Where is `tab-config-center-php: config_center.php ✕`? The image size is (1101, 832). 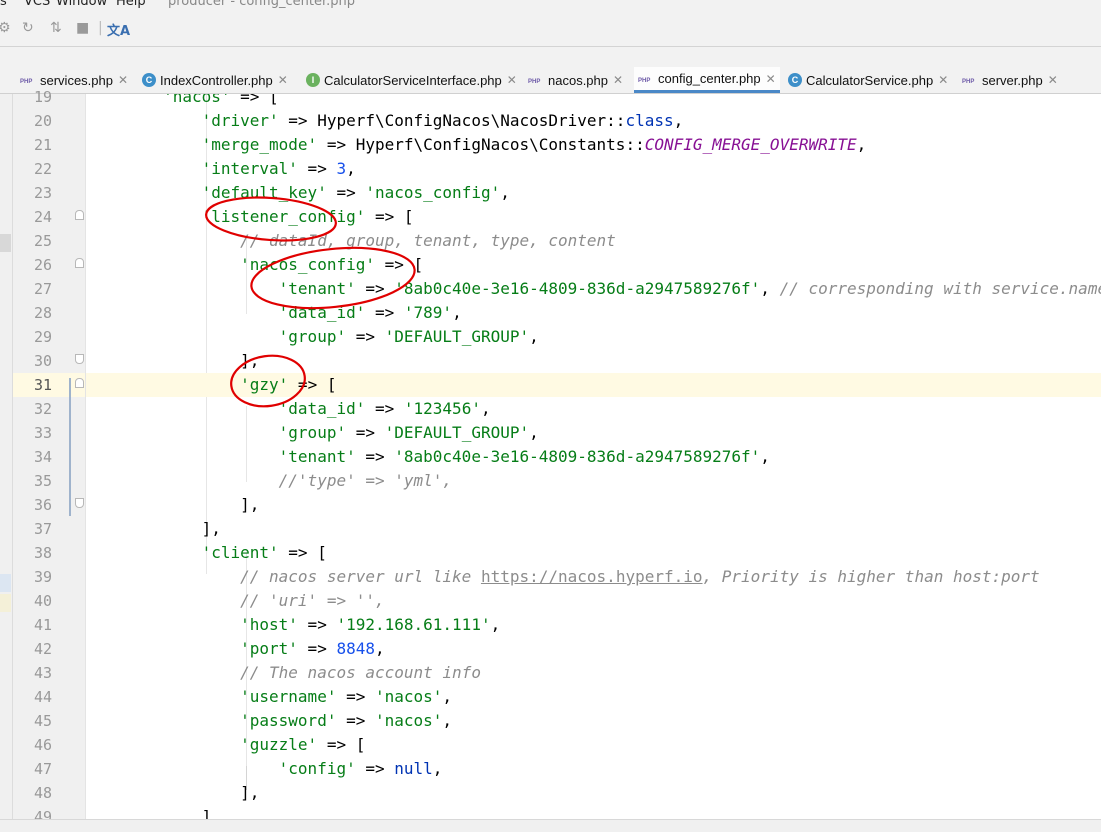
tab-config-center-php: config_center.php ✕ is located at coordinates (707, 80).